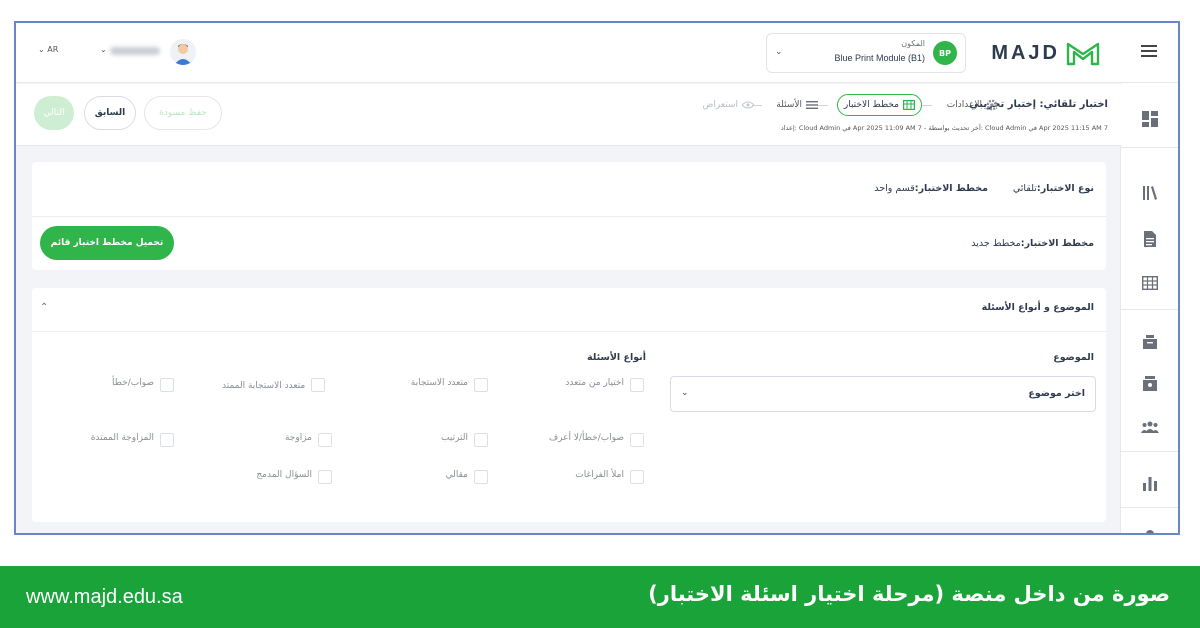  I want to click on qtype-label: مزاوجة, so click(298, 438).